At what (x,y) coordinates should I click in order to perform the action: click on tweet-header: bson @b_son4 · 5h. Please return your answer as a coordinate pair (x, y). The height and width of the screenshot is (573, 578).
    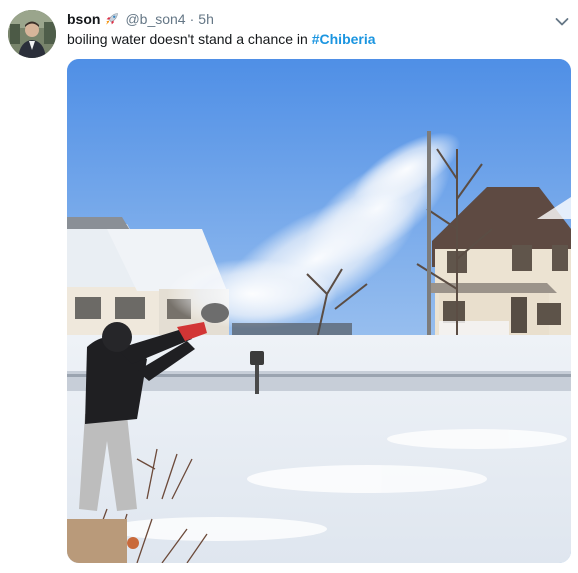
    Looking at the image, I should click on (140, 19).